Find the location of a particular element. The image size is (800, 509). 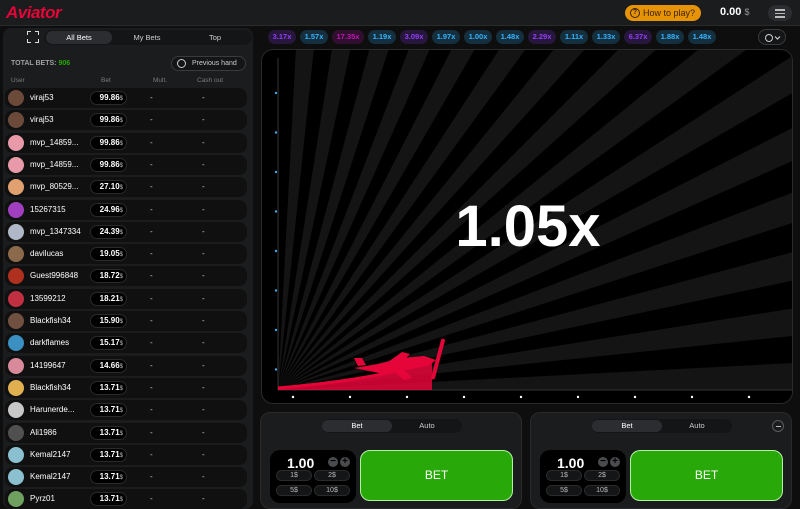

history-multiplier: 1.57x is located at coordinates (314, 37).